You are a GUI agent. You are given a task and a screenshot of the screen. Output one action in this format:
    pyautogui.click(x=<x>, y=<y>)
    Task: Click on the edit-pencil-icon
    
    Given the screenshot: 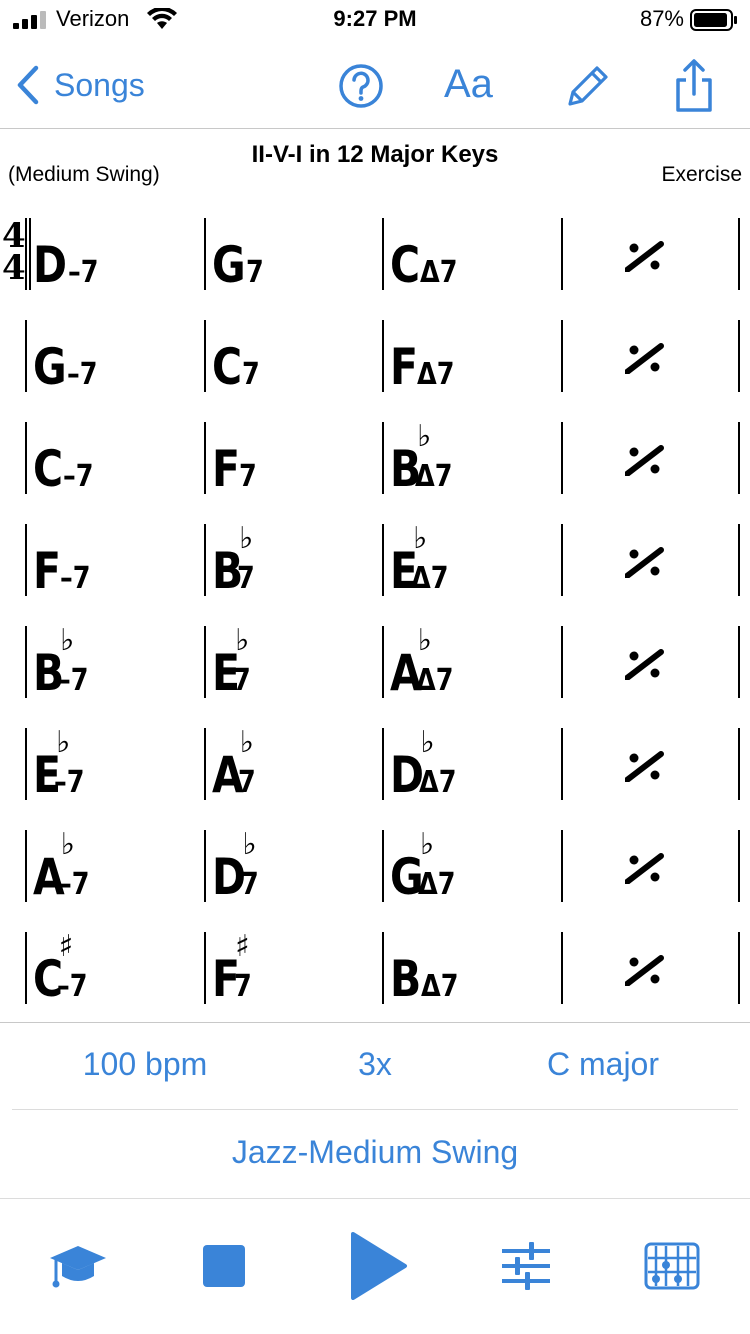 What is the action you would take?
    pyautogui.click(x=588, y=86)
    